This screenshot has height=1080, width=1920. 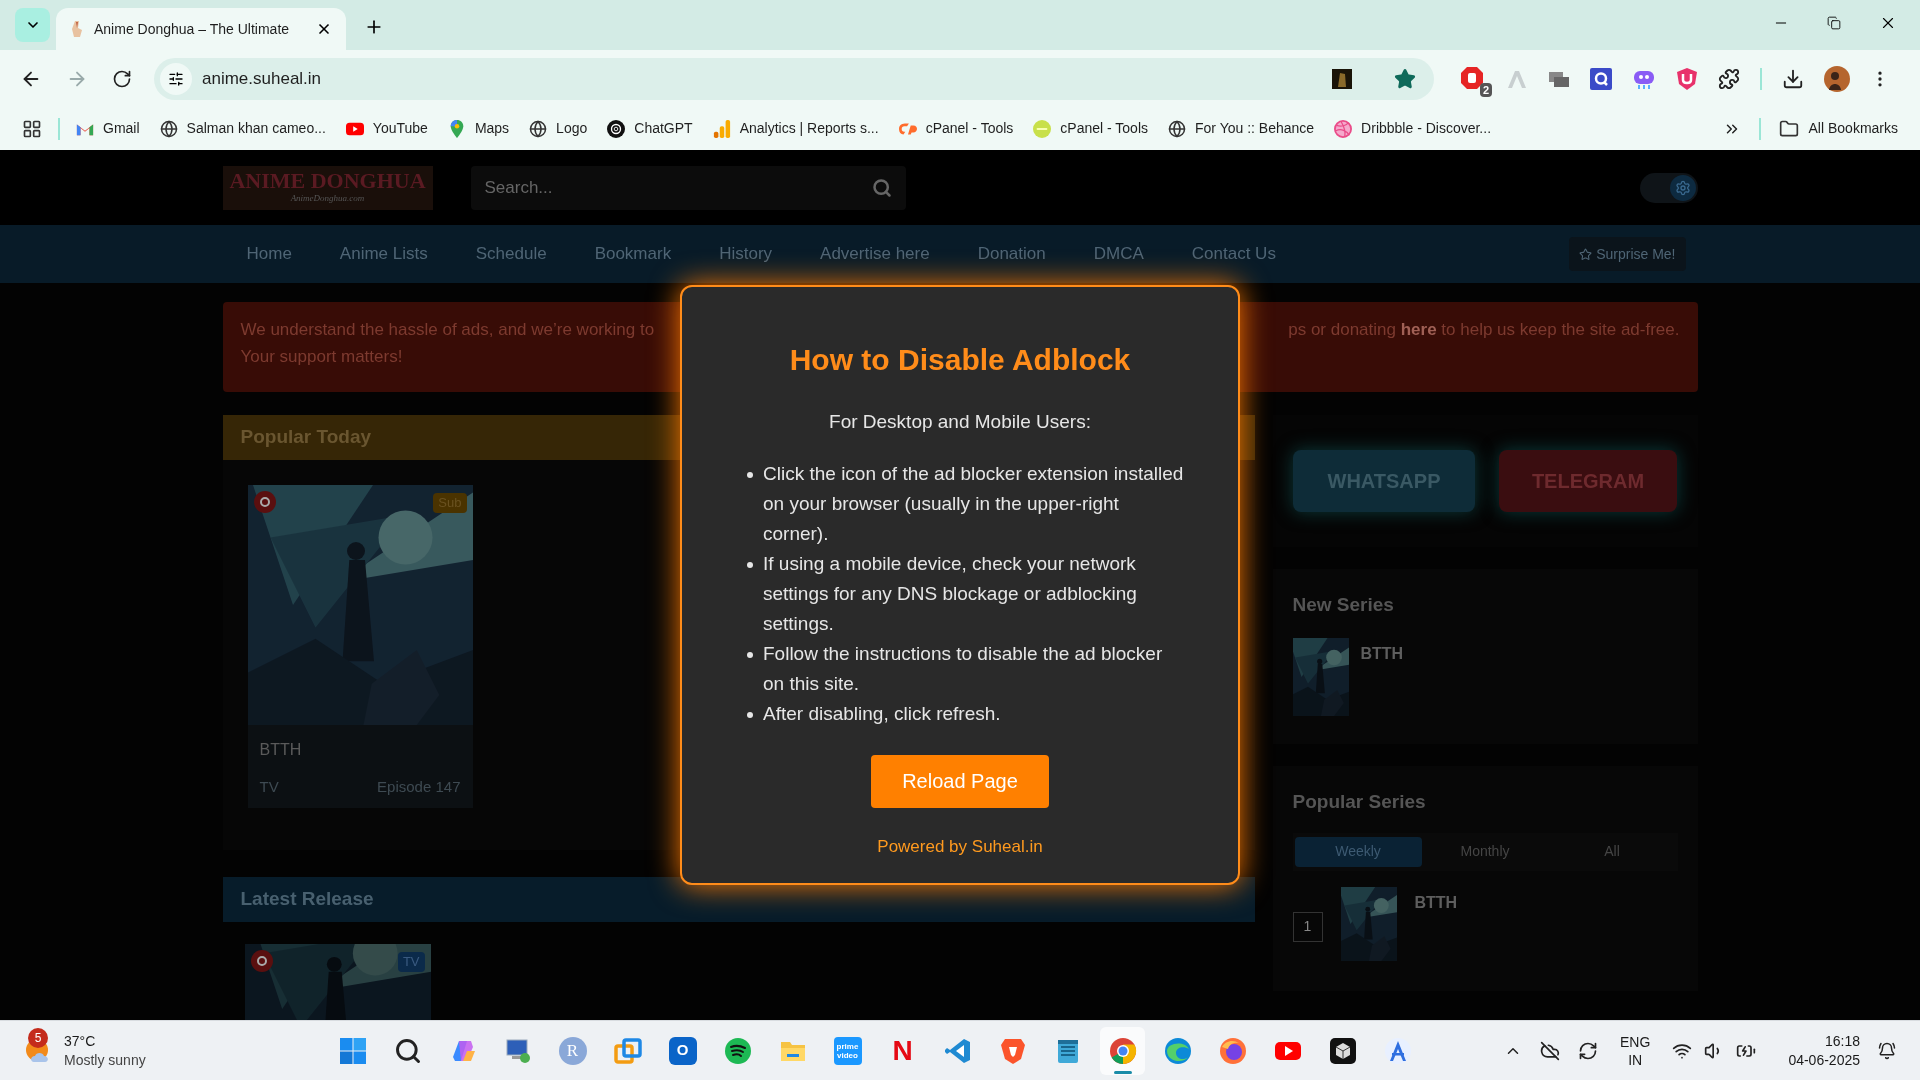 What do you see at coordinates (1788, 128) in the screenshot?
I see `folder-icon` at bounding box center [1788, 128].